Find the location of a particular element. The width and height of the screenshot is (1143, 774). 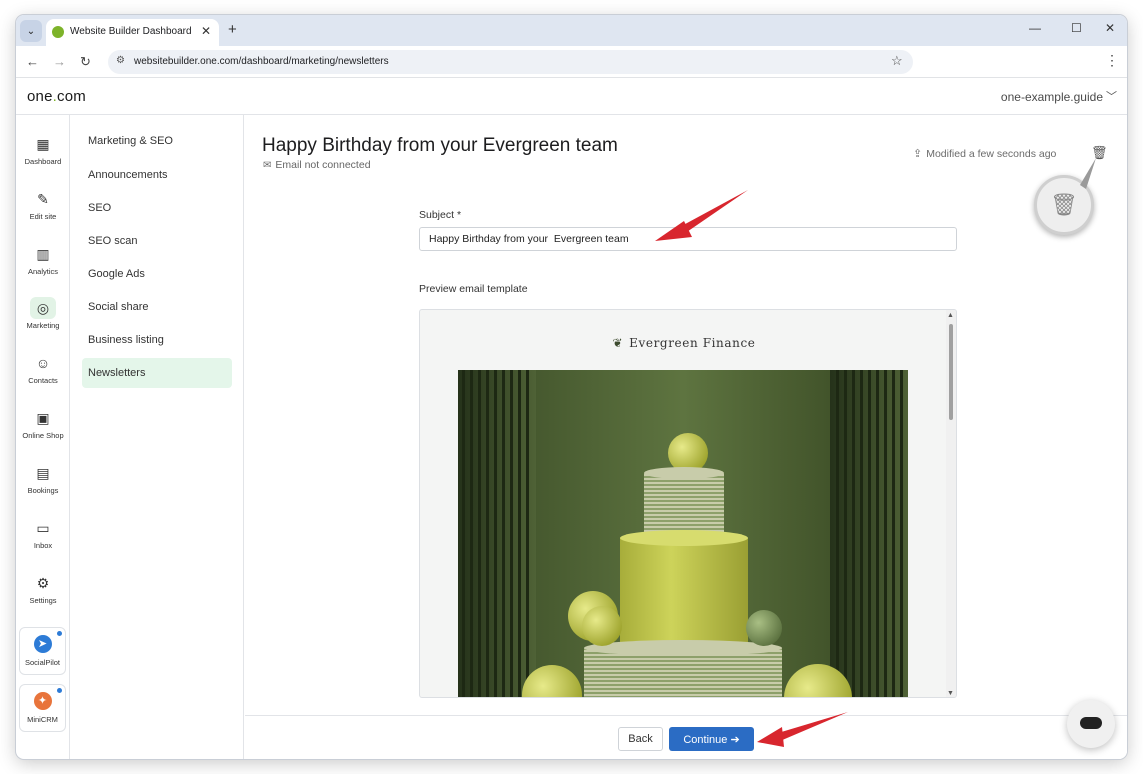

marketing-icon: ◎ is located at coordinates (43, 308).